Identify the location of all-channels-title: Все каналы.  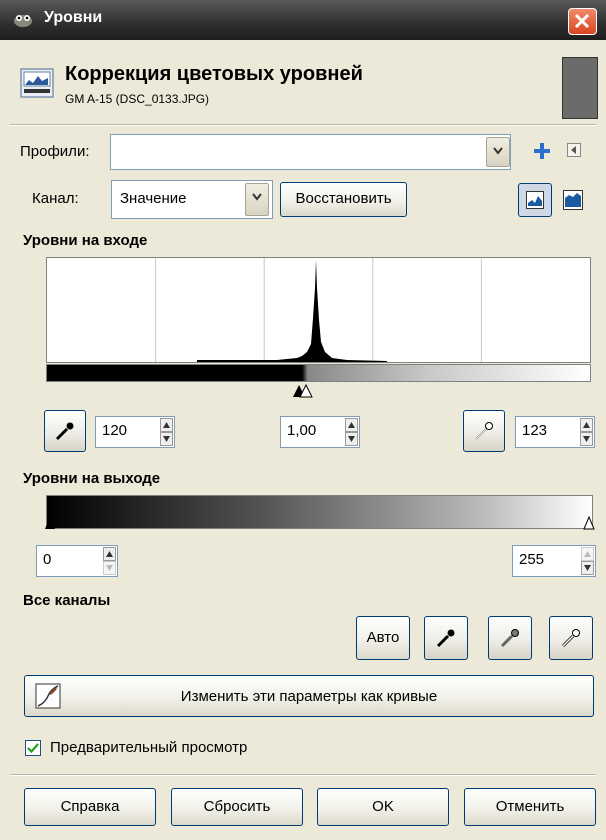
(67, 600).